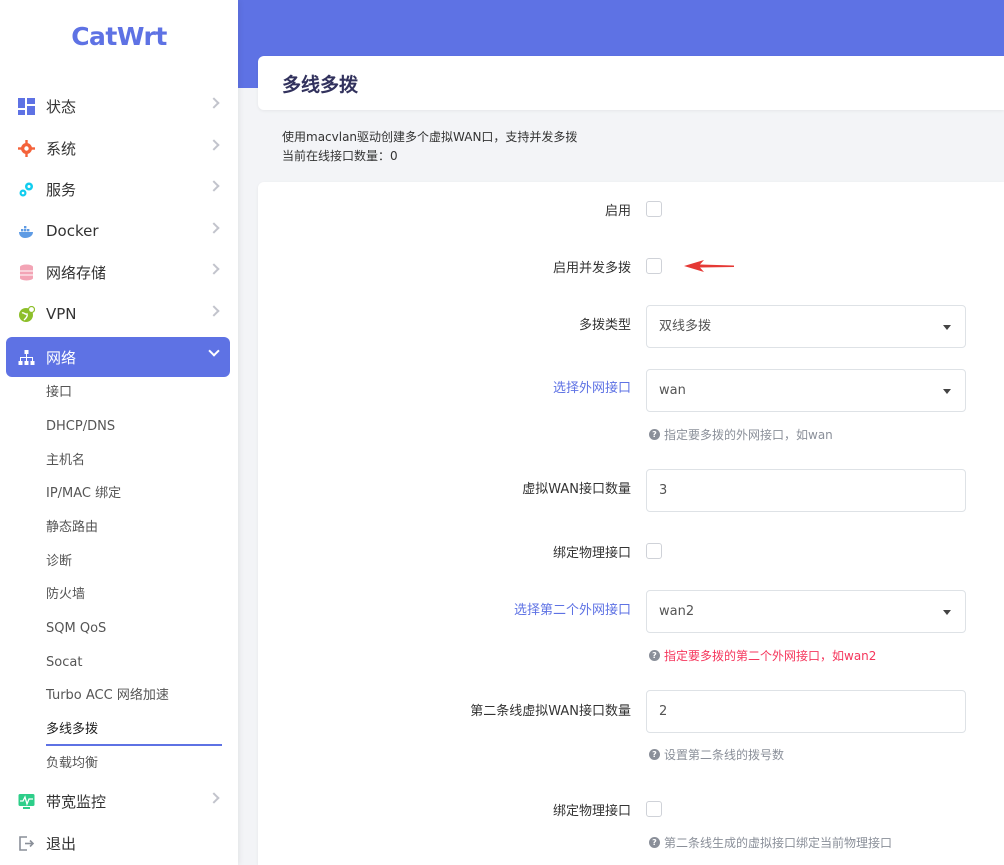 The image size is (1004, 865). I want to click on sidebar-item-label: 状态, so click(61, 106).